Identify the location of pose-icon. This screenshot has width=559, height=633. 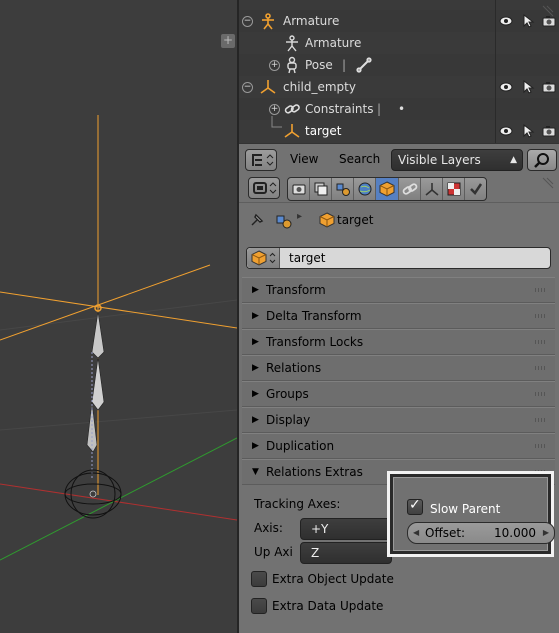
(292, 65).